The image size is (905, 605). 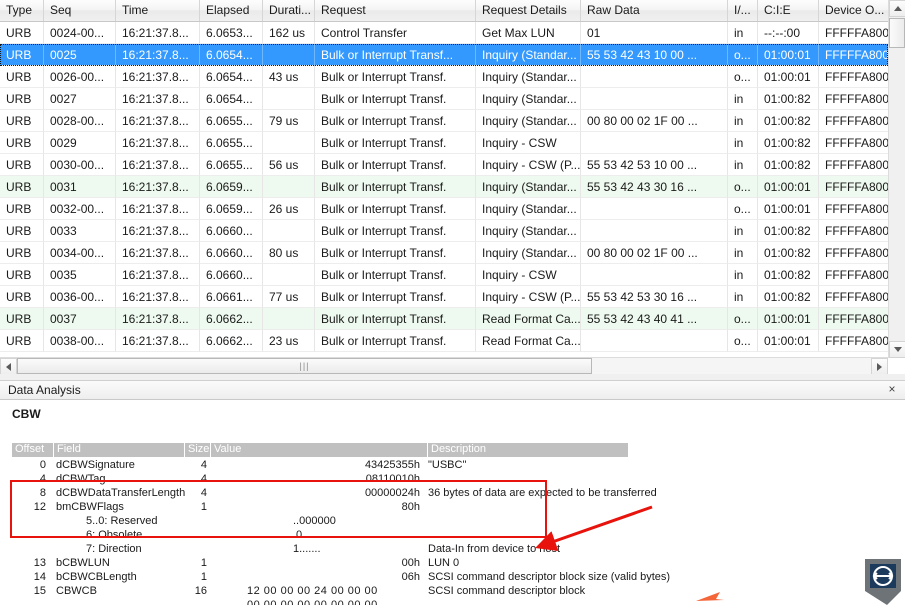 I want to click on horizontal-scroll-thumb: |||, so click(x=304, y=366).